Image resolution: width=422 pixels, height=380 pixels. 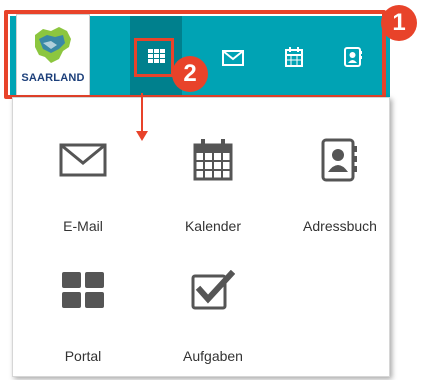 What do you see at coordinates (340, 226) in the screenshot?
I see `app-addressbook-label: Adressbuch` at bounding box center [340, 226].